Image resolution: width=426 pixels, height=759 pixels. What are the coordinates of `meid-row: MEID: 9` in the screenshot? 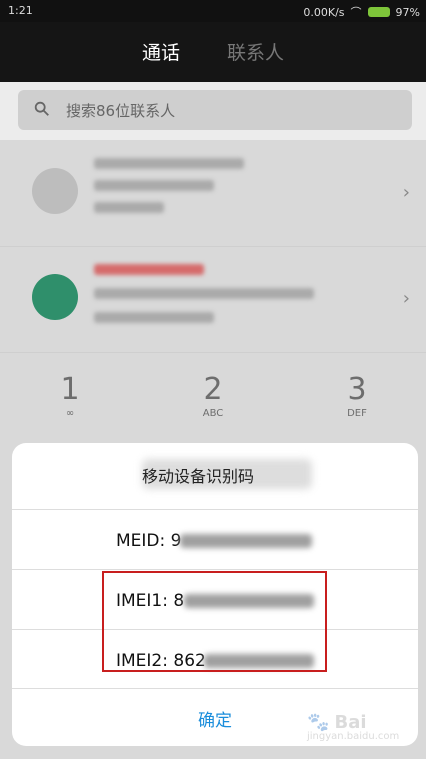 It's located at (215, 539).